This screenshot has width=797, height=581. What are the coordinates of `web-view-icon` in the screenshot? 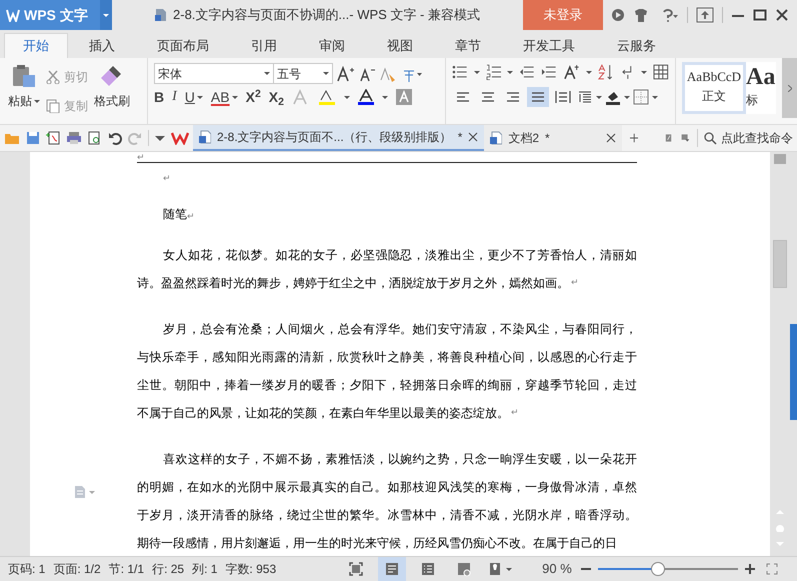 It's located at (464, 569).